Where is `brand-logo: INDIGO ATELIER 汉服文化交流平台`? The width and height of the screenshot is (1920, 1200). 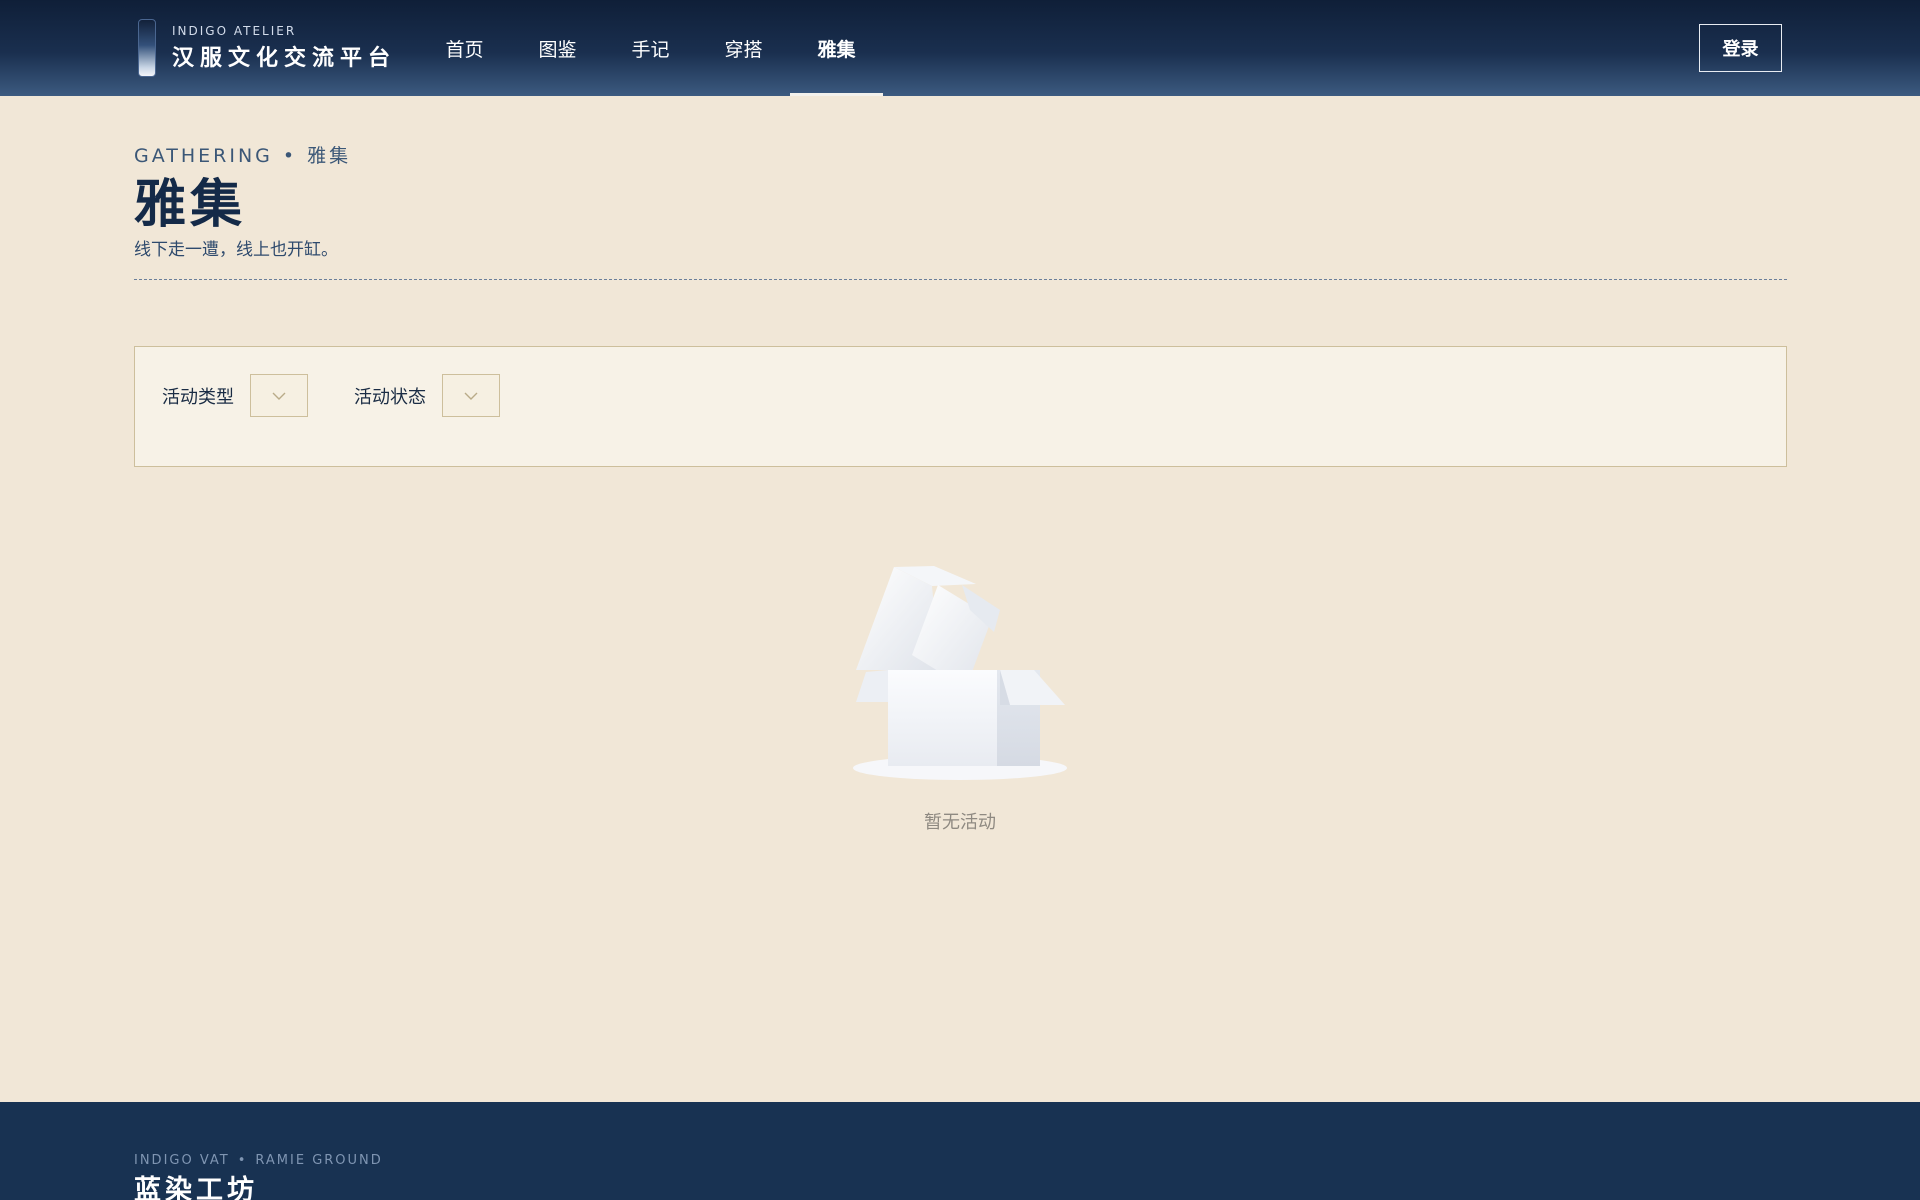 brand-logo: INDIGO ATELIER 汉服文化交流平台 is located at coordinates (267, 48).